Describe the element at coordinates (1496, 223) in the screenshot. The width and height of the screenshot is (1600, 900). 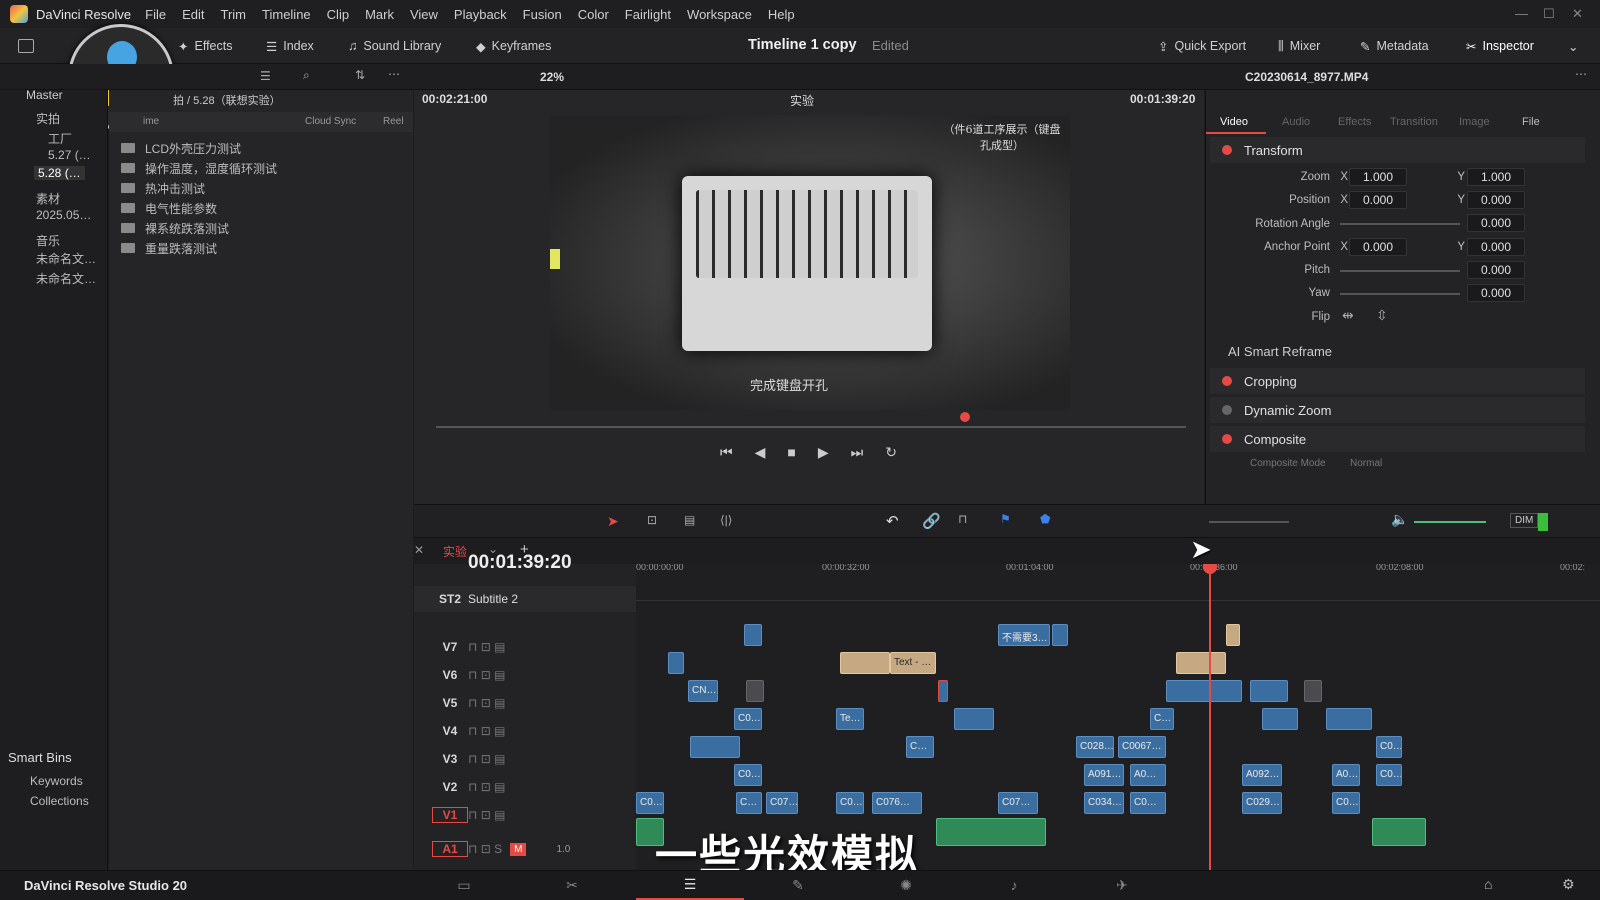
I see `rotation-field: 0.000` at that location.